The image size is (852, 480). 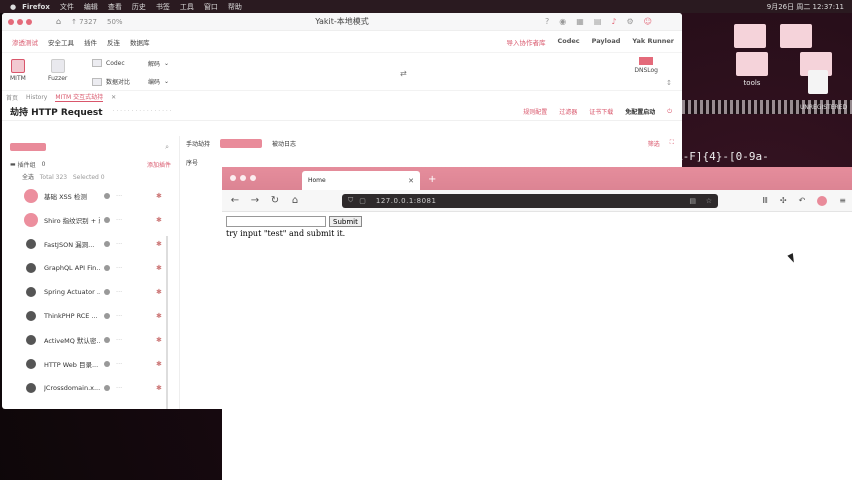 I want to click on undo-icon: ↶, so click(x=802, y=200).